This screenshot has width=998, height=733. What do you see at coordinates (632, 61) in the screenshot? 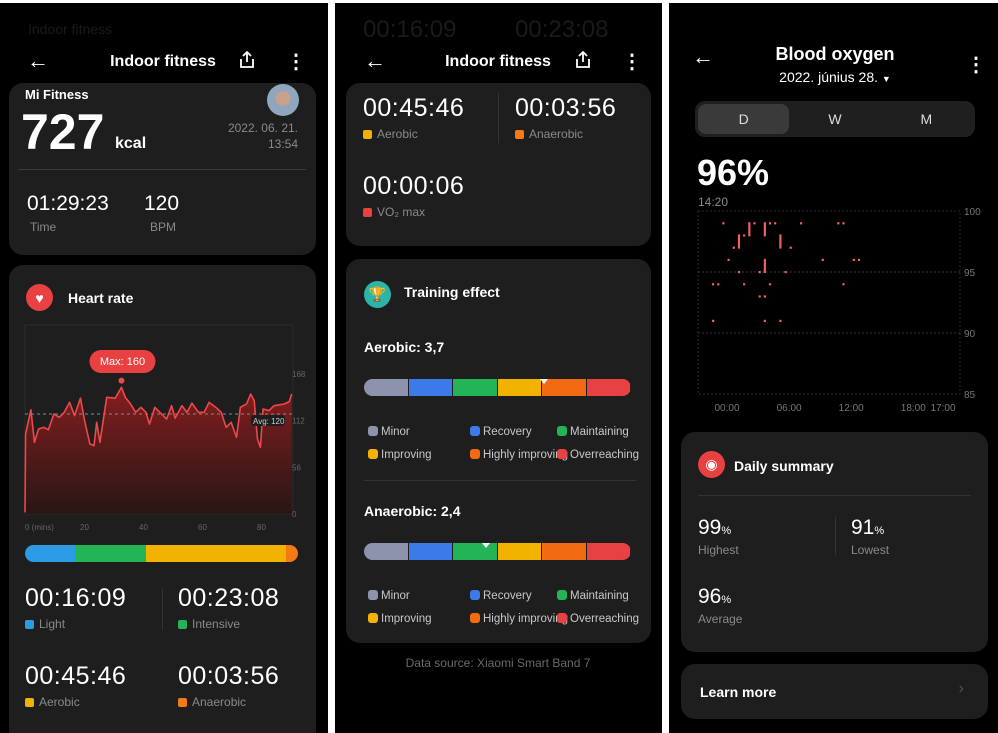
I see `more-vertical-icon: ⋮` at bounding box center [632, 61].